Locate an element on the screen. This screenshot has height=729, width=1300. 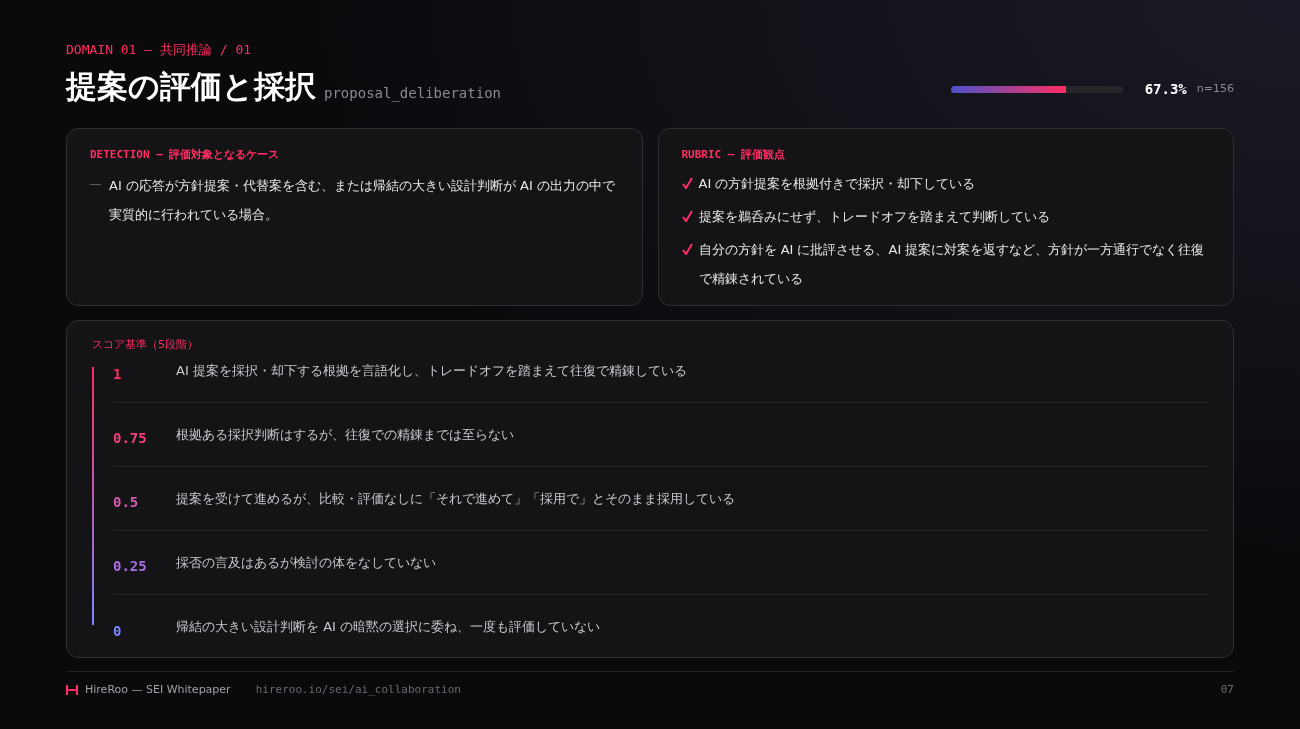
rubric-item: 自分の方針を AI に批評させる、AI 提案に対案を返すなど、方針が一方通行でなく往復で精錬されている is located at coordinates (952, 264).